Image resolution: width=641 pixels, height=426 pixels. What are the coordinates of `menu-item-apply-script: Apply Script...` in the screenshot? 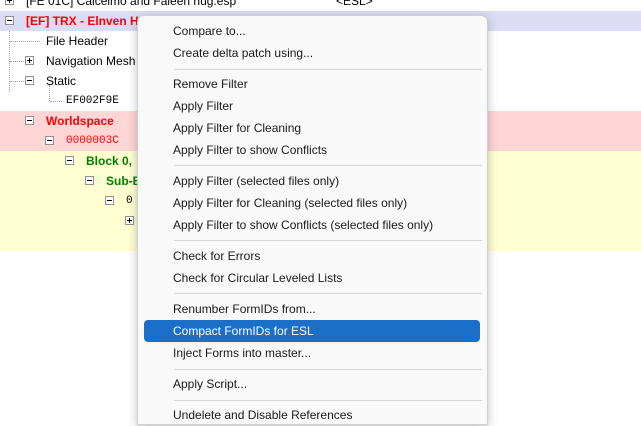 It's located at (312, 384).